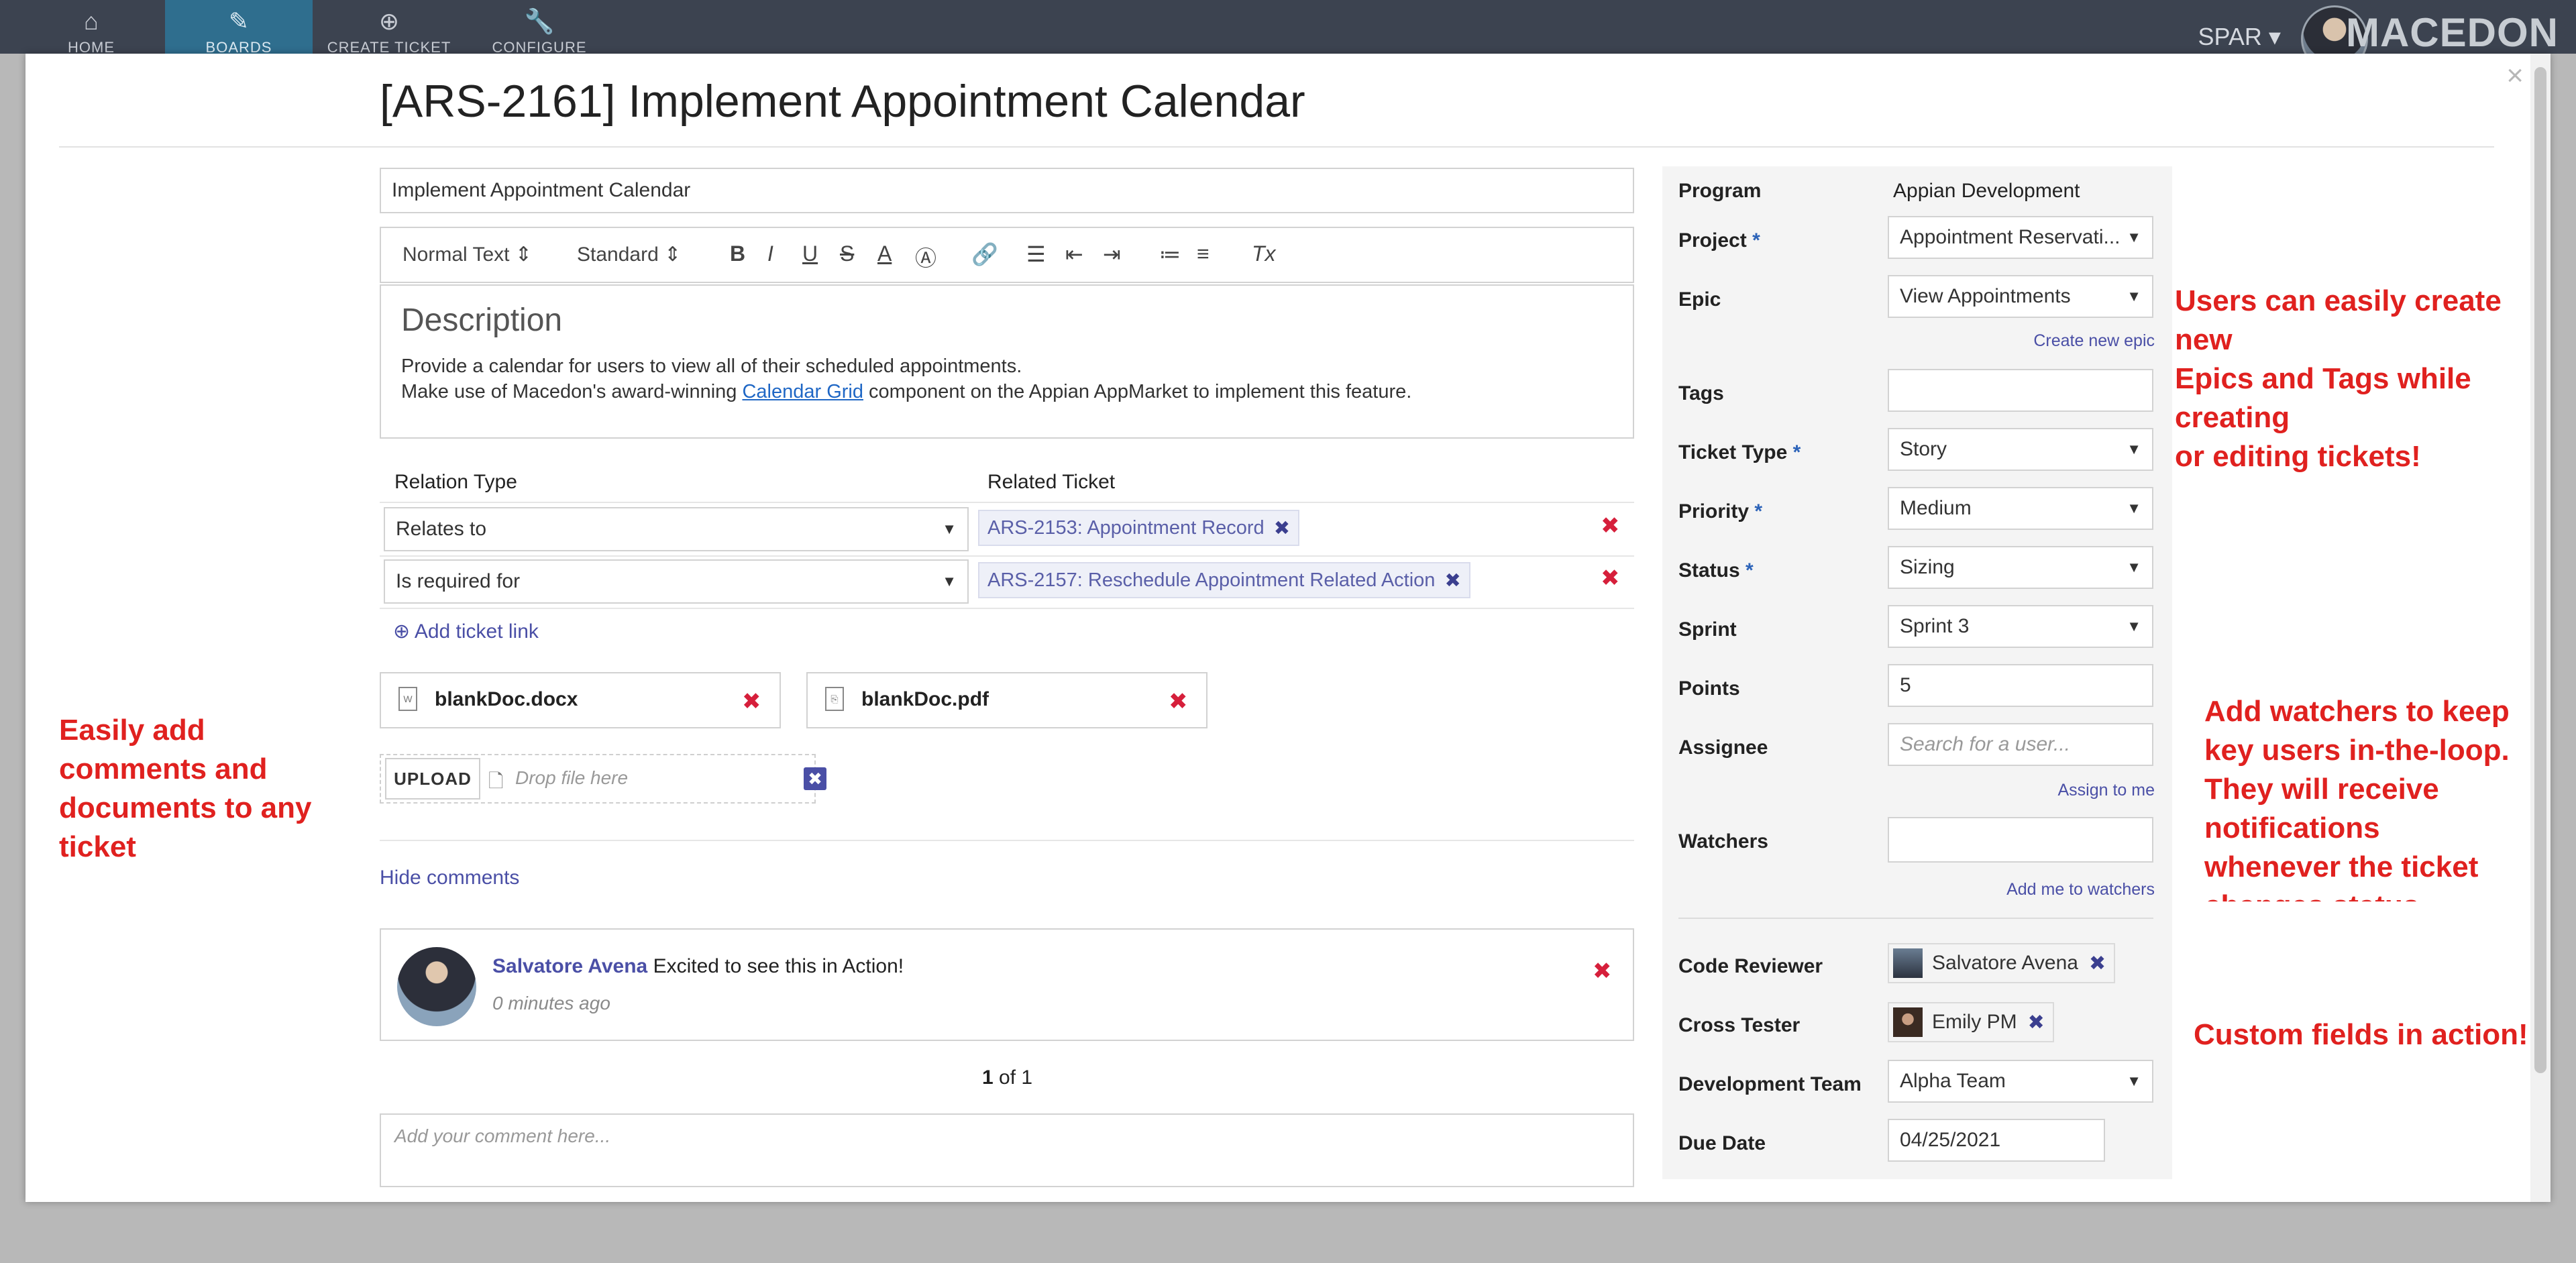 The image size is (2576, 1263). What do you see at coordinates (2020, 237) in the screenshot?
I see `project-select: Appointment Reservati... ▼` at bounding box center [2020, 237].